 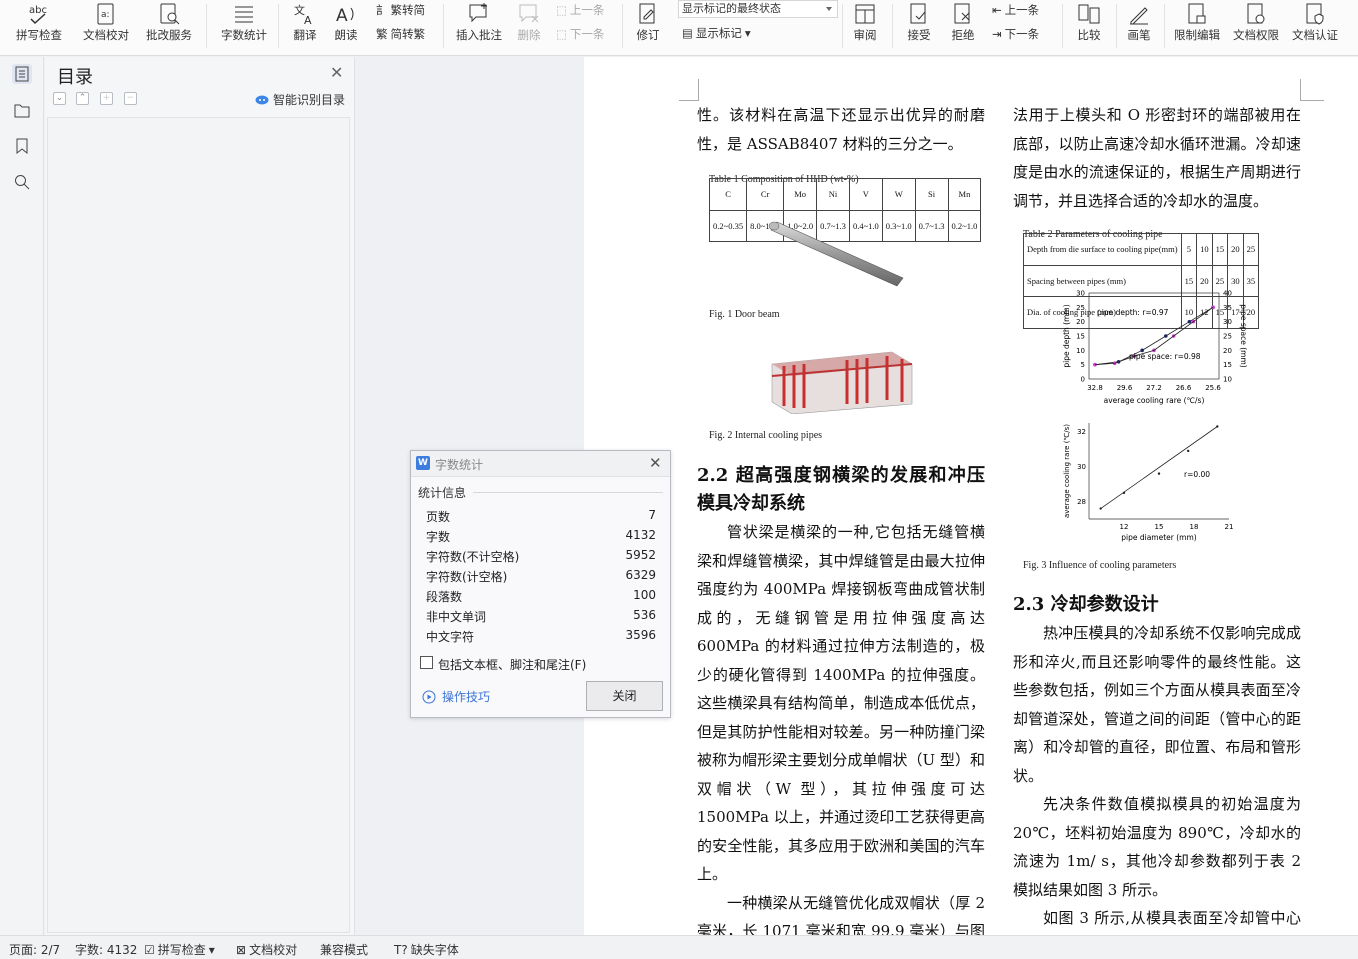 I want to click on read-aloud-icon: A, so click(x=345, y=16).